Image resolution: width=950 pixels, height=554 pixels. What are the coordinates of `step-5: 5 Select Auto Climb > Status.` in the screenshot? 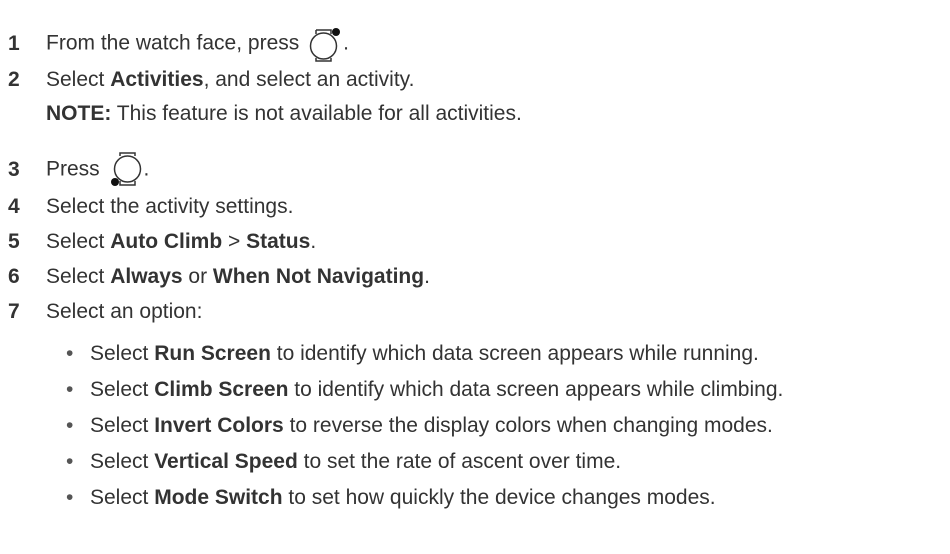 It's located at (162, 242).